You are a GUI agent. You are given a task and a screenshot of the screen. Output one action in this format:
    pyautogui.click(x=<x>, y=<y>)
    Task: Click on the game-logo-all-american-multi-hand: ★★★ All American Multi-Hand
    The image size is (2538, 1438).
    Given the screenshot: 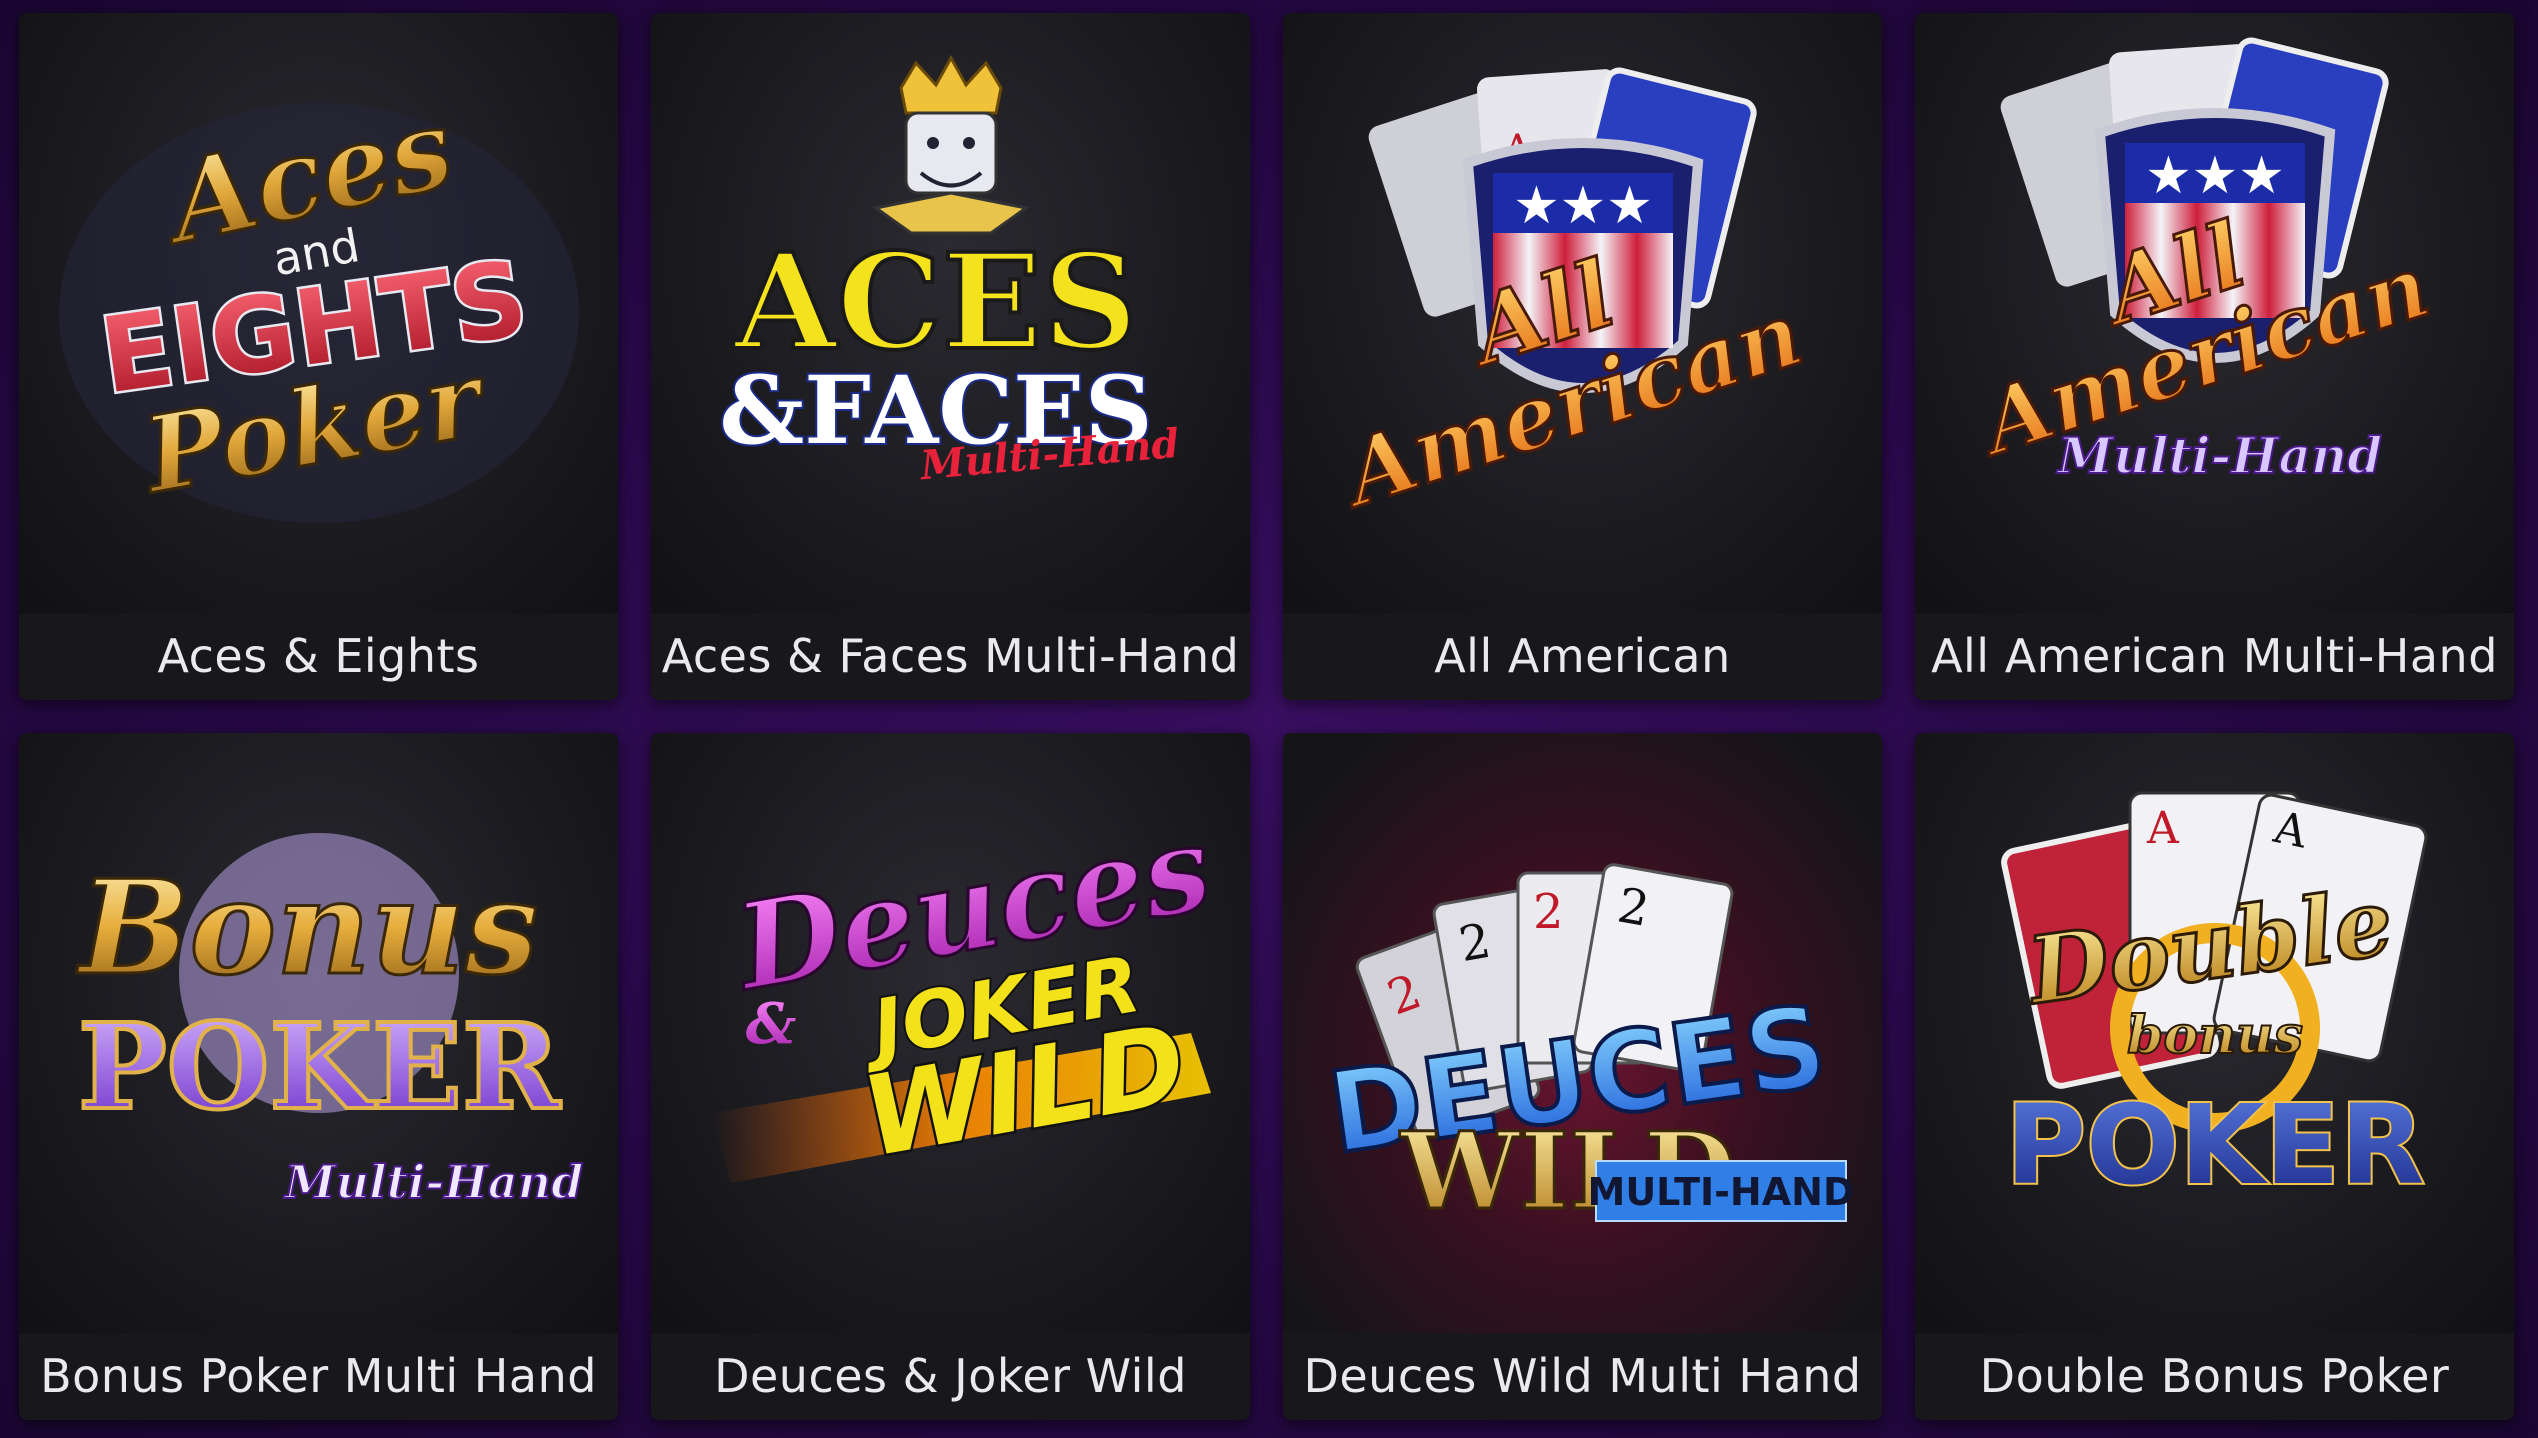 What is the action you would take?
    pyautogui.click(x=2214, y=313)
    